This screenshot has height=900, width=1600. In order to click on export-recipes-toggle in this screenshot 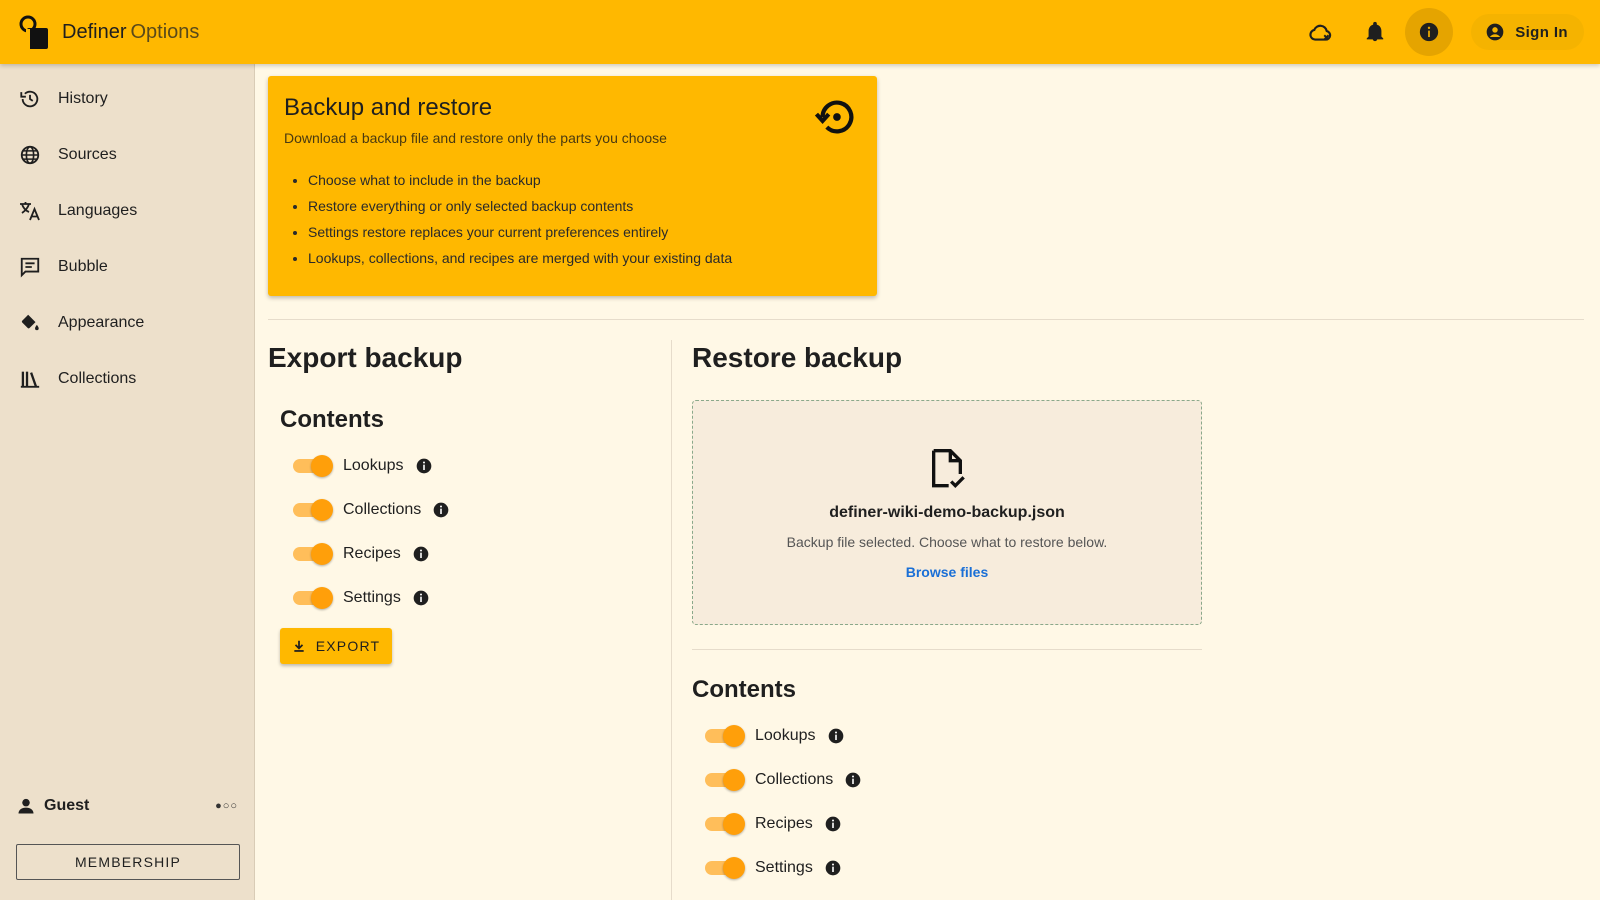, I will do `click(313, 554)`.